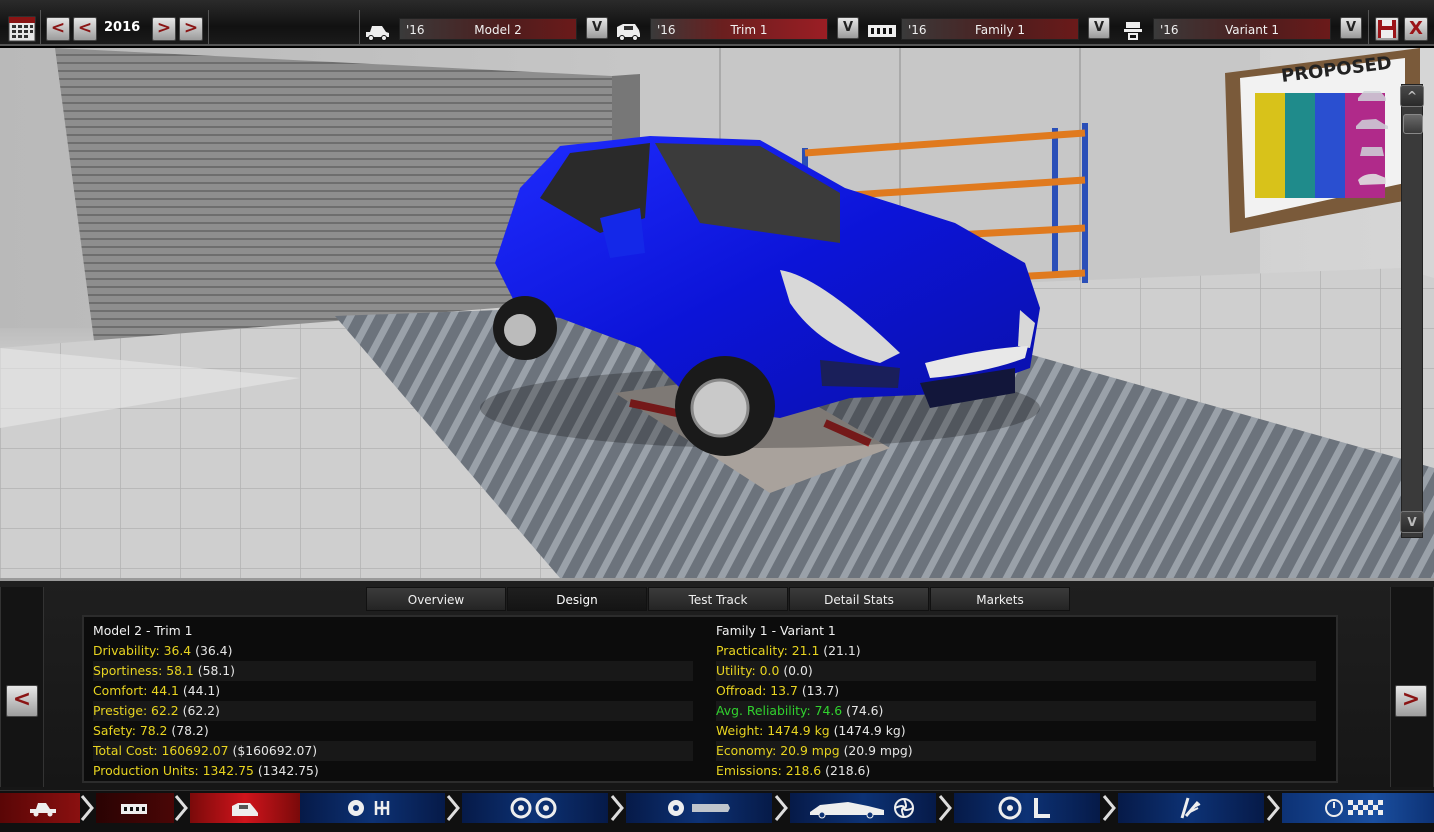  I want to click on stat-row: Drivability: 36.4 (36.4), so click(393, 651).